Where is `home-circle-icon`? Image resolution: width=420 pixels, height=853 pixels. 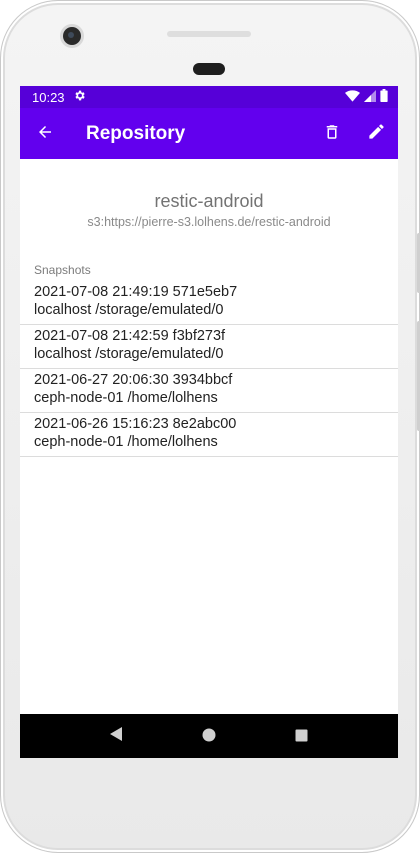 home-circle-icon is located at coordinates (209, 736).